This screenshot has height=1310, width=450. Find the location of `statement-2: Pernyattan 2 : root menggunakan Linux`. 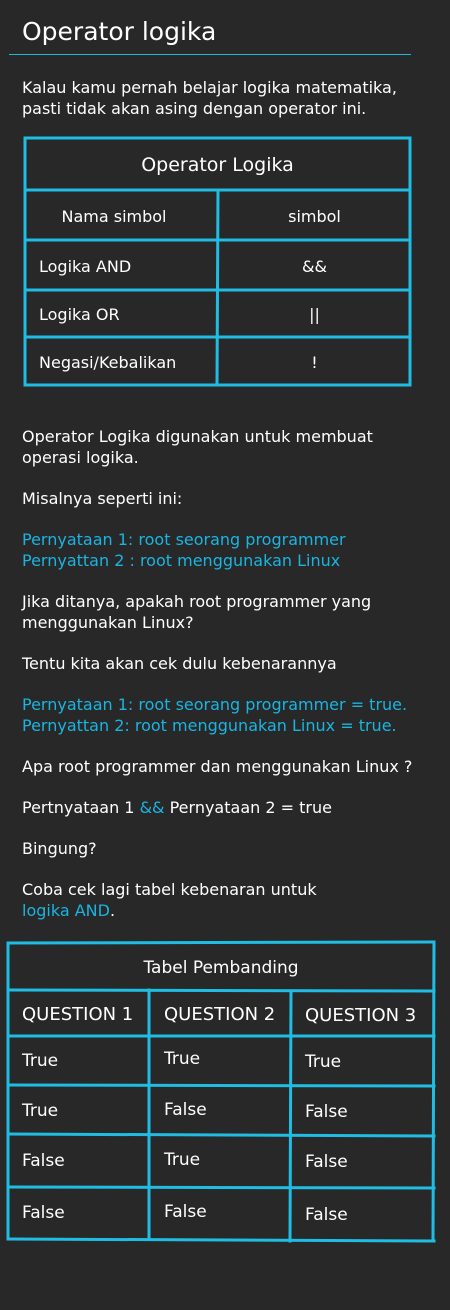

statement-2: Pernyattan 2 : root menggunakan Linux is located at coordinates (181, 560).